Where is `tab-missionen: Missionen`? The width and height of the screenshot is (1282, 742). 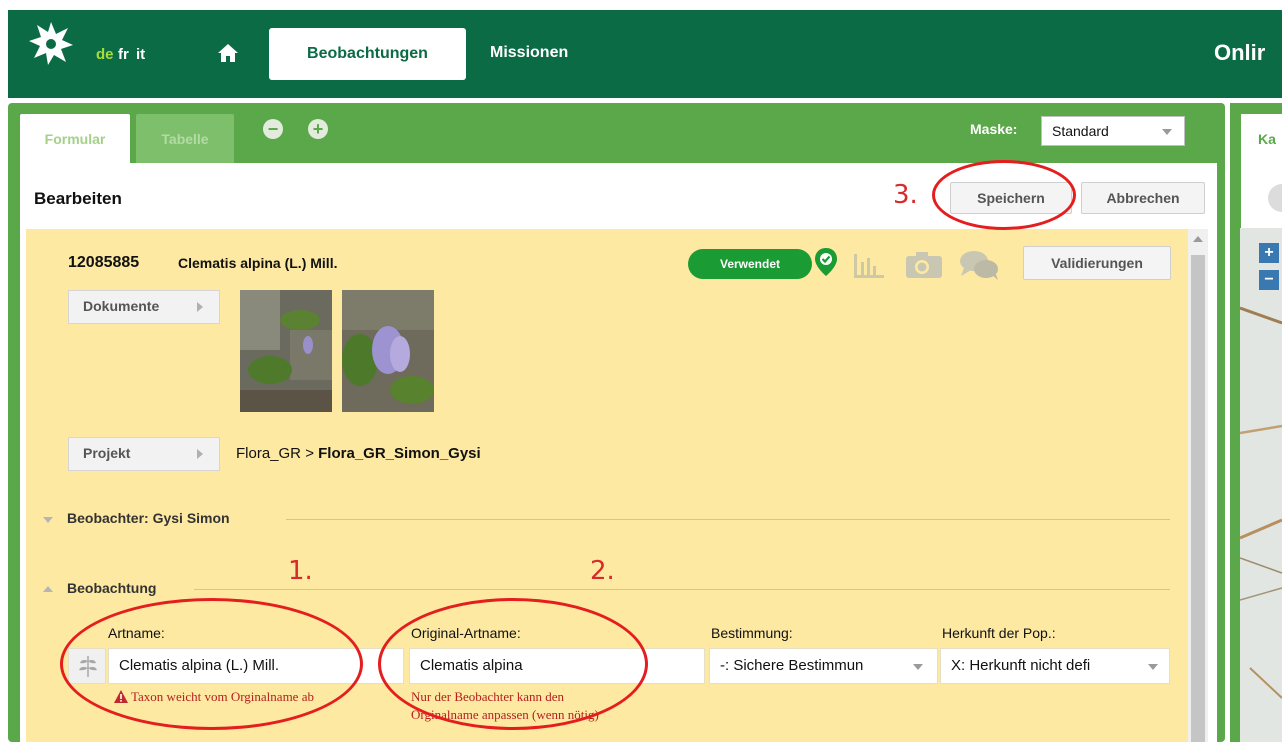
tab-missionen: Missionen is located at coordinates (529, 53).